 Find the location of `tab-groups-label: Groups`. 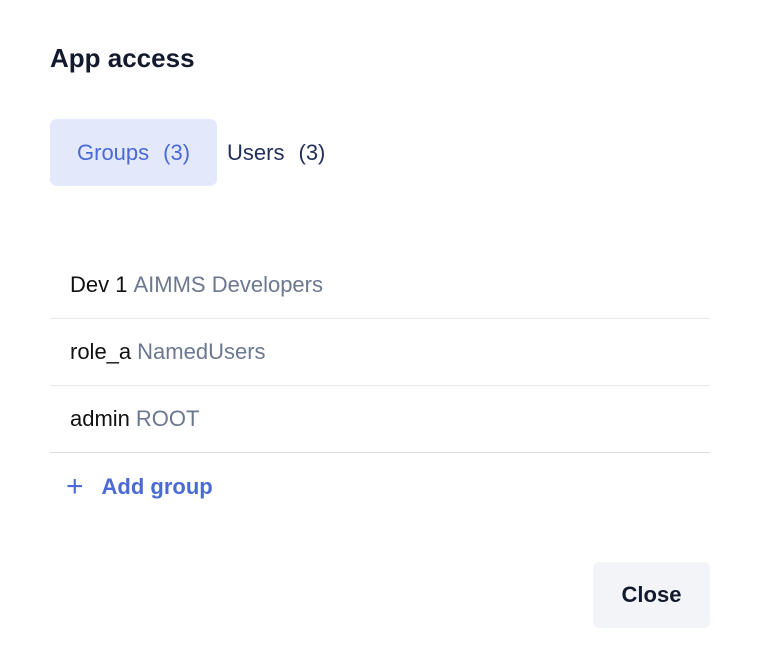

tab-groups-label: Groups is located at coordinates (113, 152).